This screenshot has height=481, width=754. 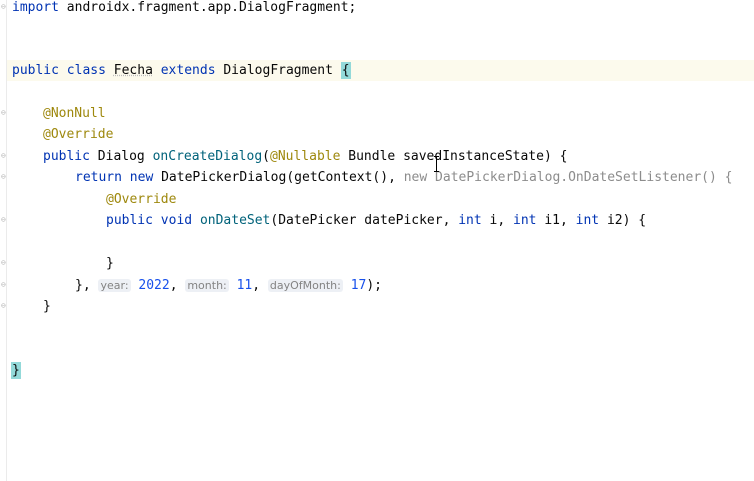 I want to click on param-hint-month: month:, so click(x=207, y=285).